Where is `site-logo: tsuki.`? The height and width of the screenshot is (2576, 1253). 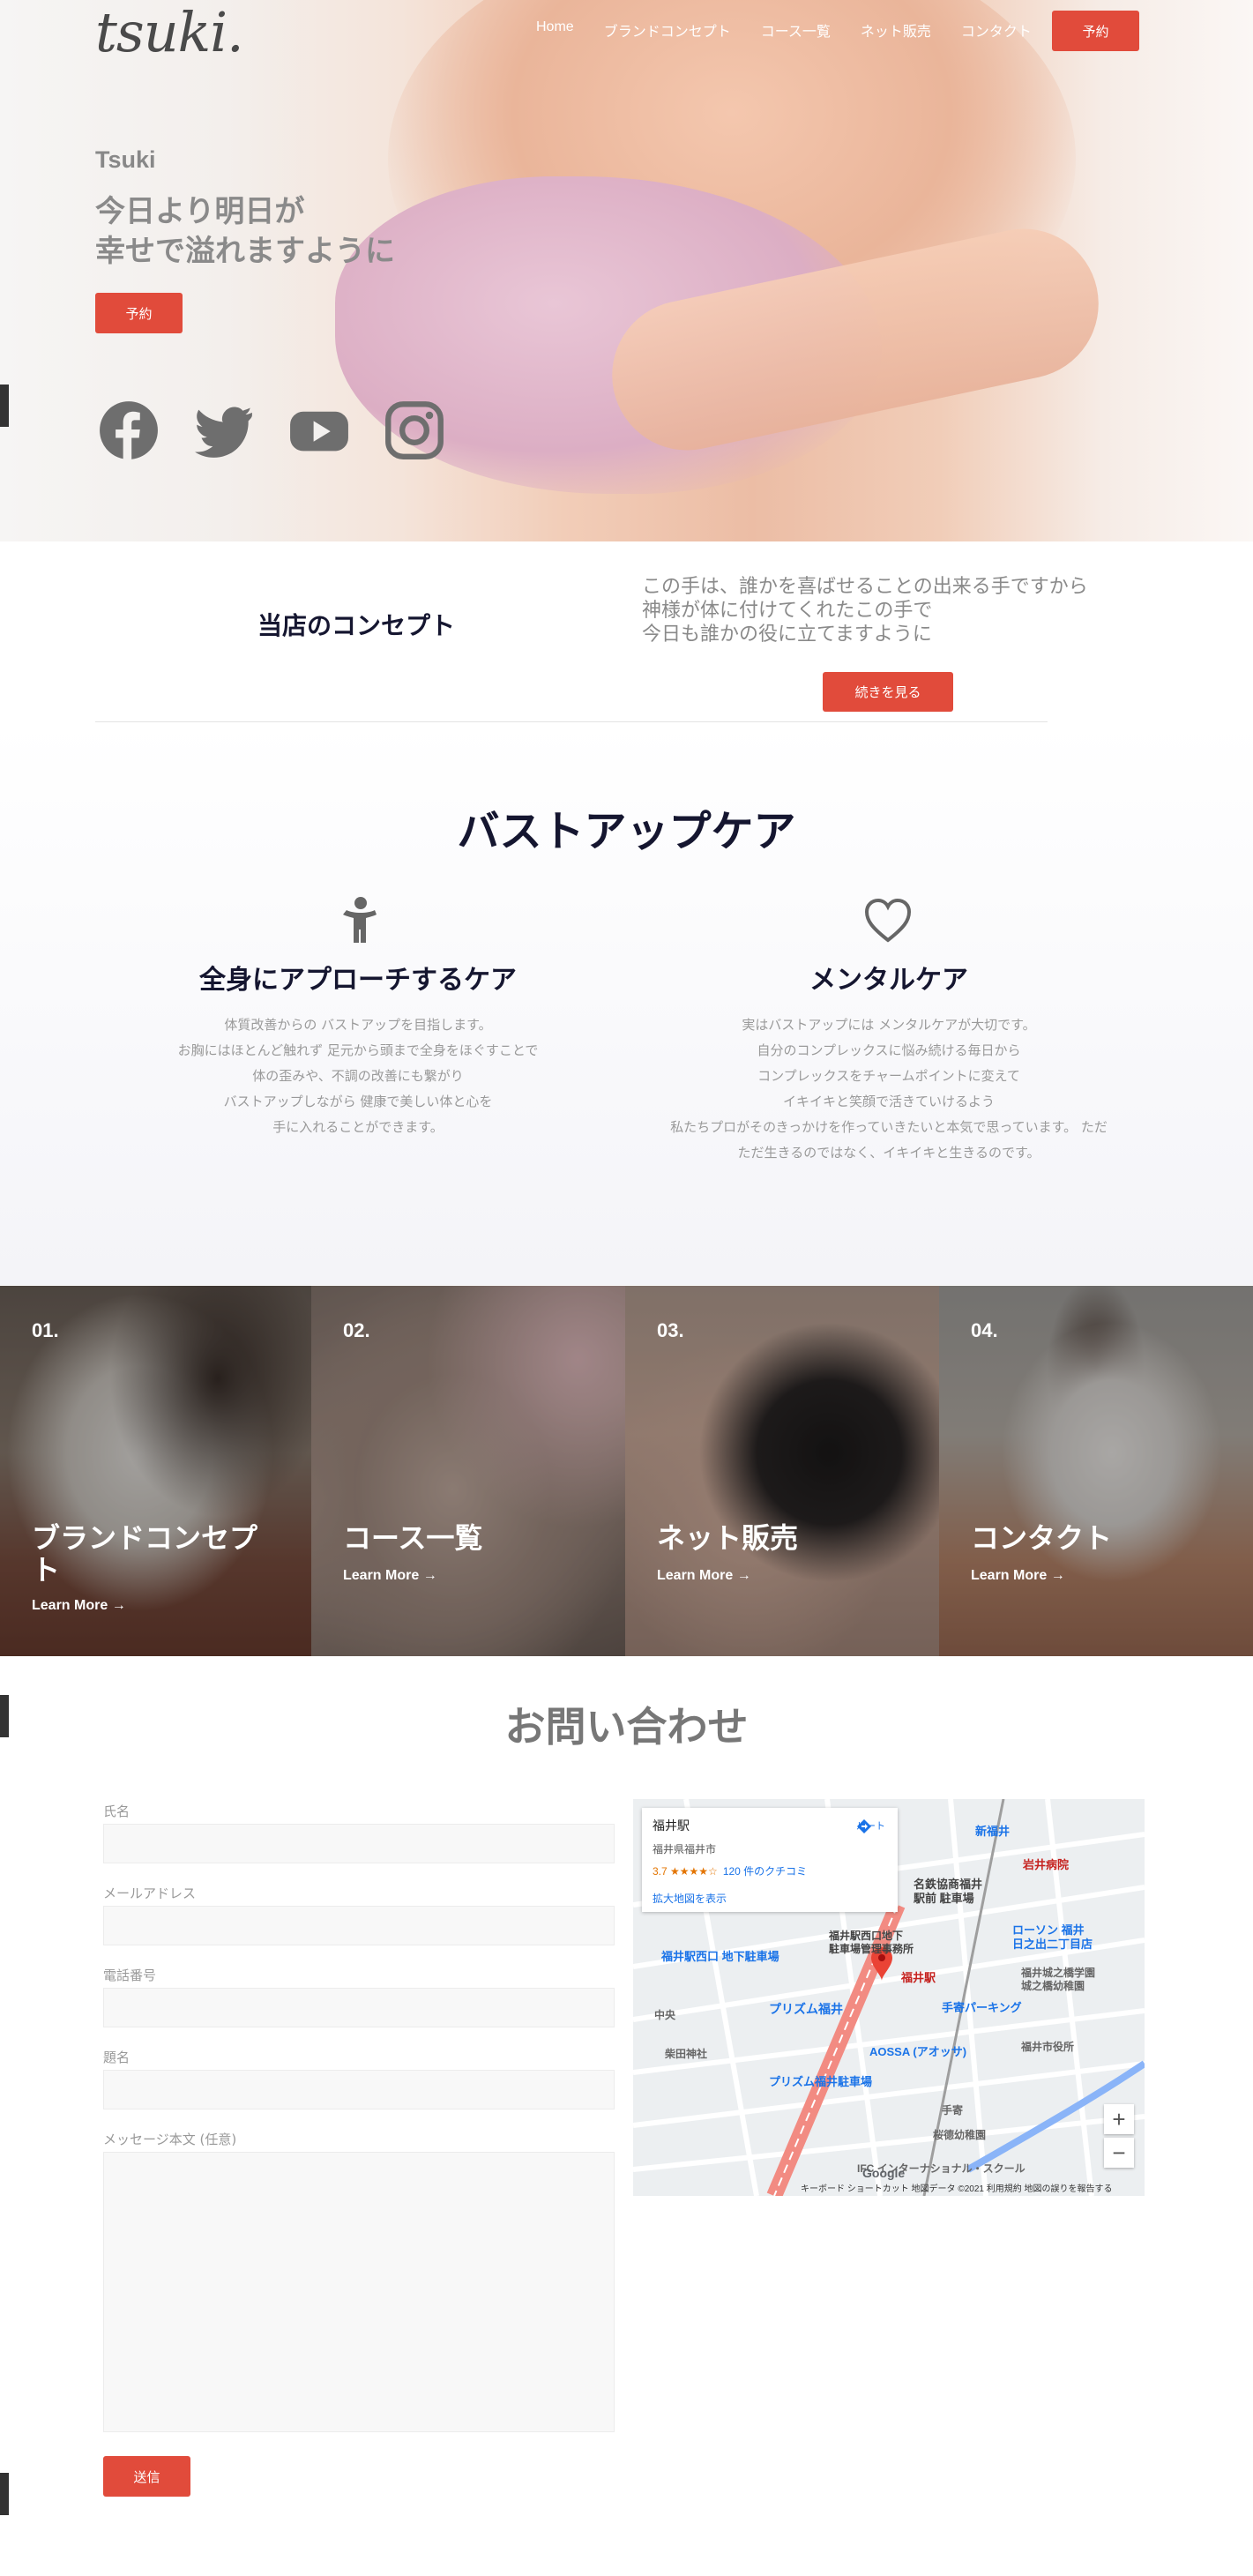 site-logo: tsuki. is located at coordinates (170, 32).